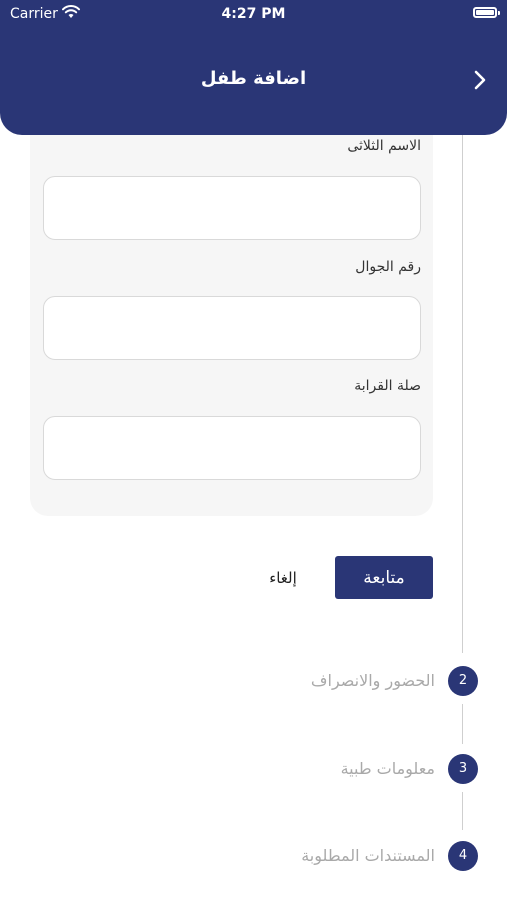 The image size is (507, 900). I want to click on timeline-line-top, so click(462, 394).